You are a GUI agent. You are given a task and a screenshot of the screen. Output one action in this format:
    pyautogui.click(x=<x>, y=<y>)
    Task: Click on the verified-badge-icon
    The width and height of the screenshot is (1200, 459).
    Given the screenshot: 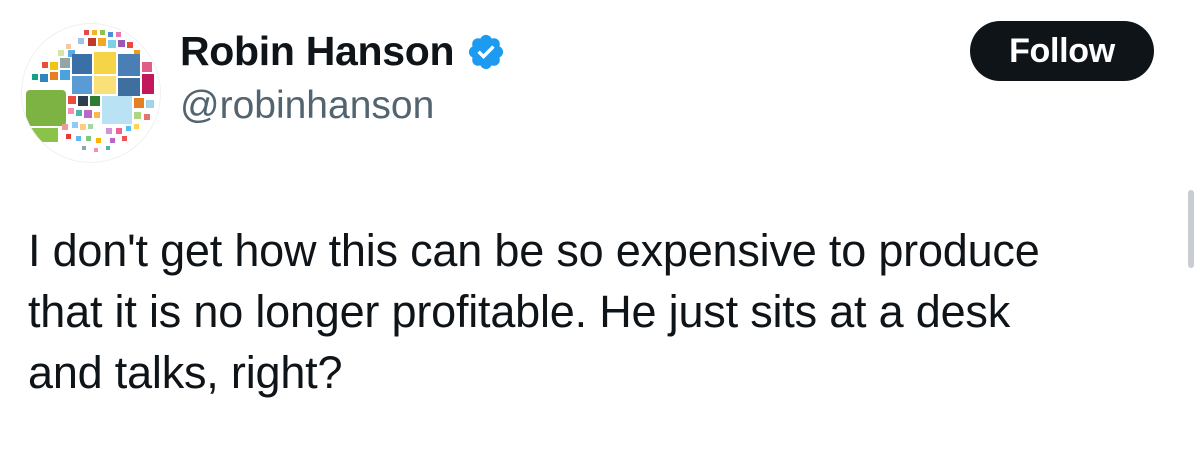 What is the action you would take?
    pyautogui.click(x=486, y=52)
    